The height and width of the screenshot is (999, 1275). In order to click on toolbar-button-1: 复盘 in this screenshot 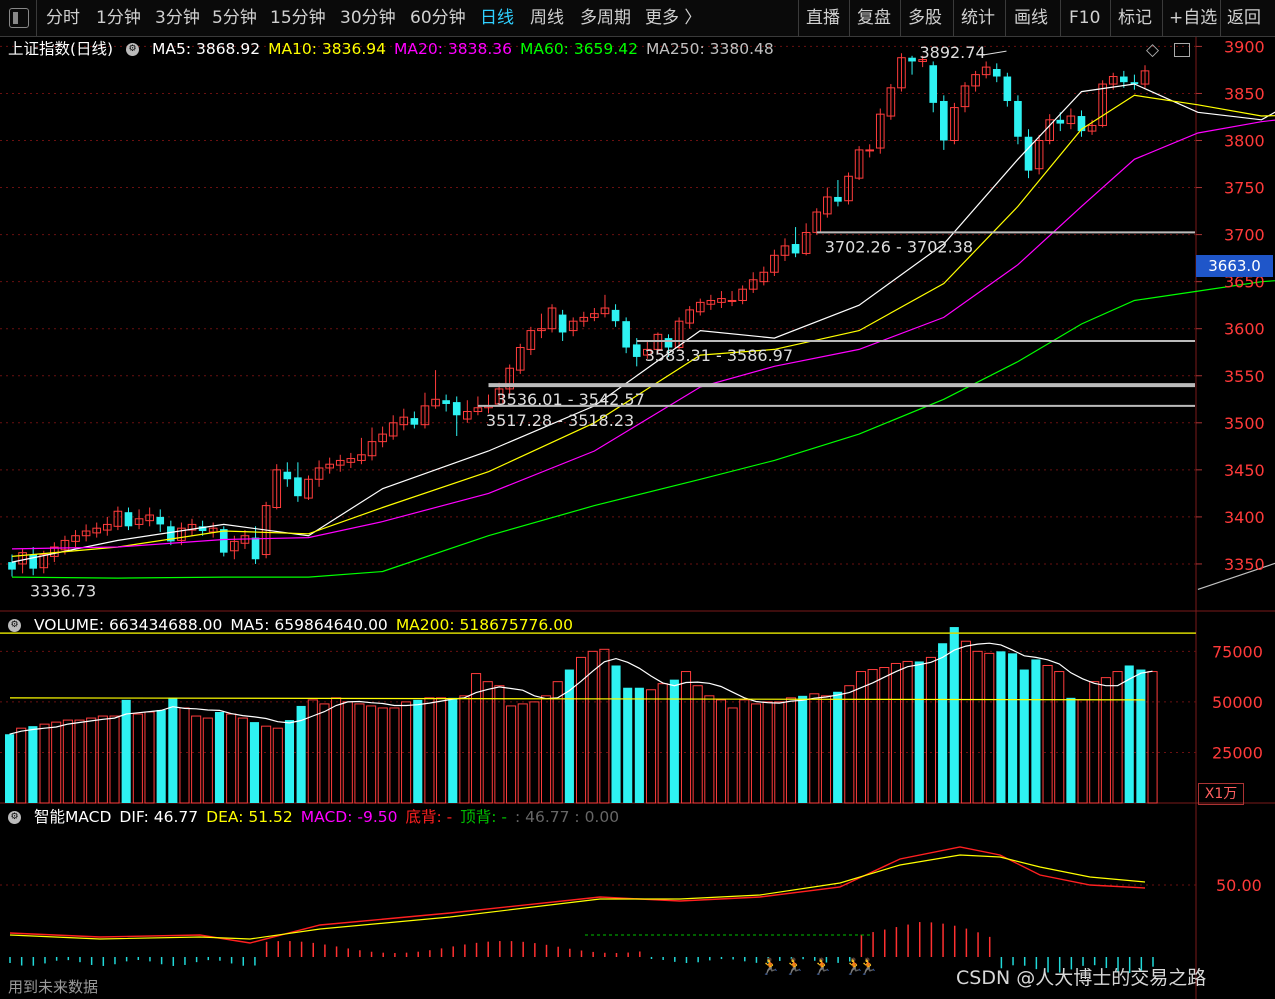, I will do `click(874, 18)`.